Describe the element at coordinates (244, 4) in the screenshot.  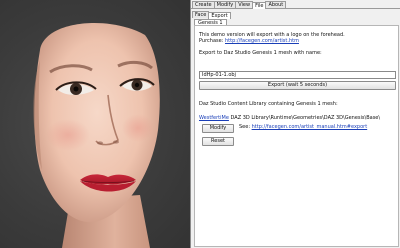
I see `tab-view: View` at that location.